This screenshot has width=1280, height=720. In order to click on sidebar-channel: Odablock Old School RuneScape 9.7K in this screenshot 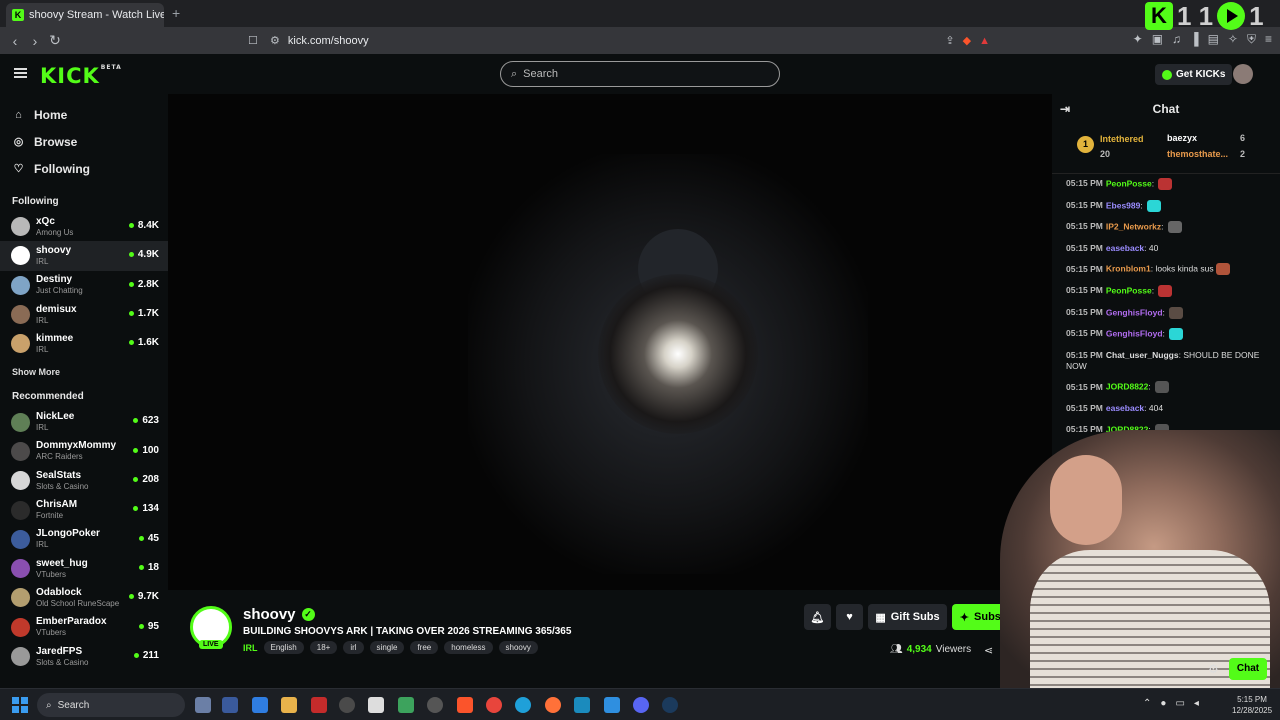, I will do `click(84, 597)`.